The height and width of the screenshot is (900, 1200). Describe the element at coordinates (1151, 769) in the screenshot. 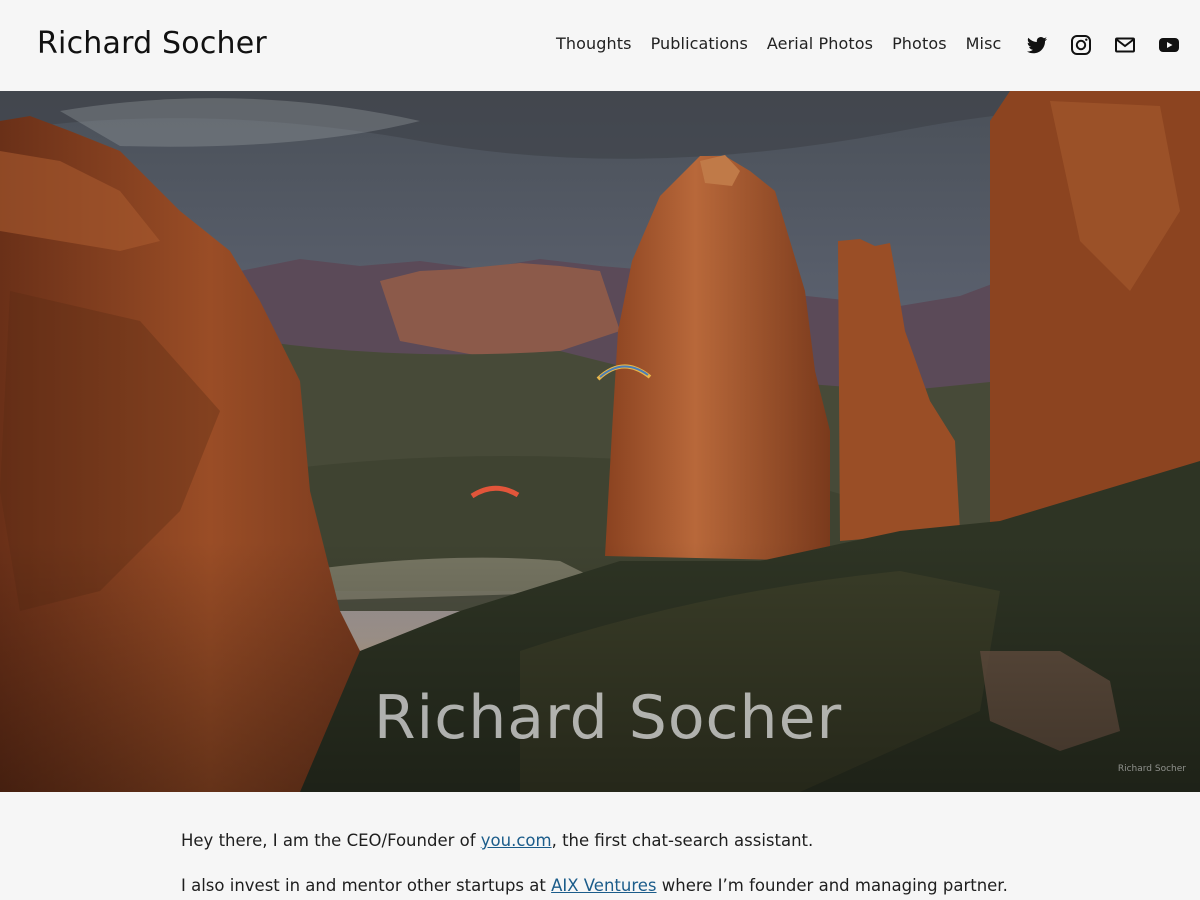

I see `photo-watermark: Richard Socher` at that location.